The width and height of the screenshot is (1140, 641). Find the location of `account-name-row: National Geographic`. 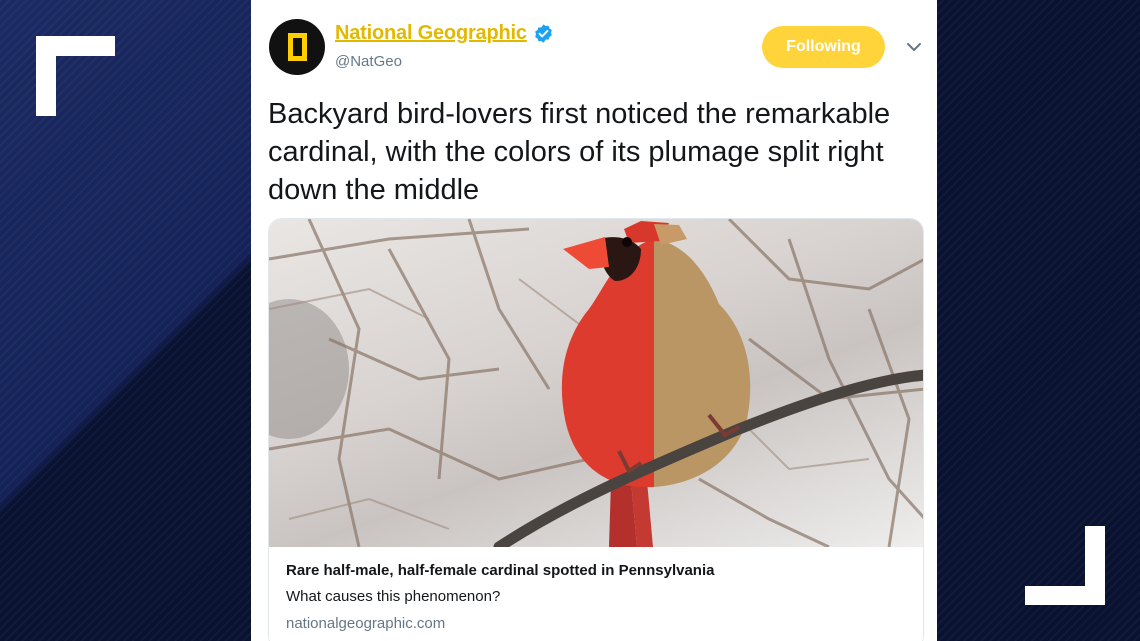

account-name-row: National Geographic is located at coordinates (444, 33).